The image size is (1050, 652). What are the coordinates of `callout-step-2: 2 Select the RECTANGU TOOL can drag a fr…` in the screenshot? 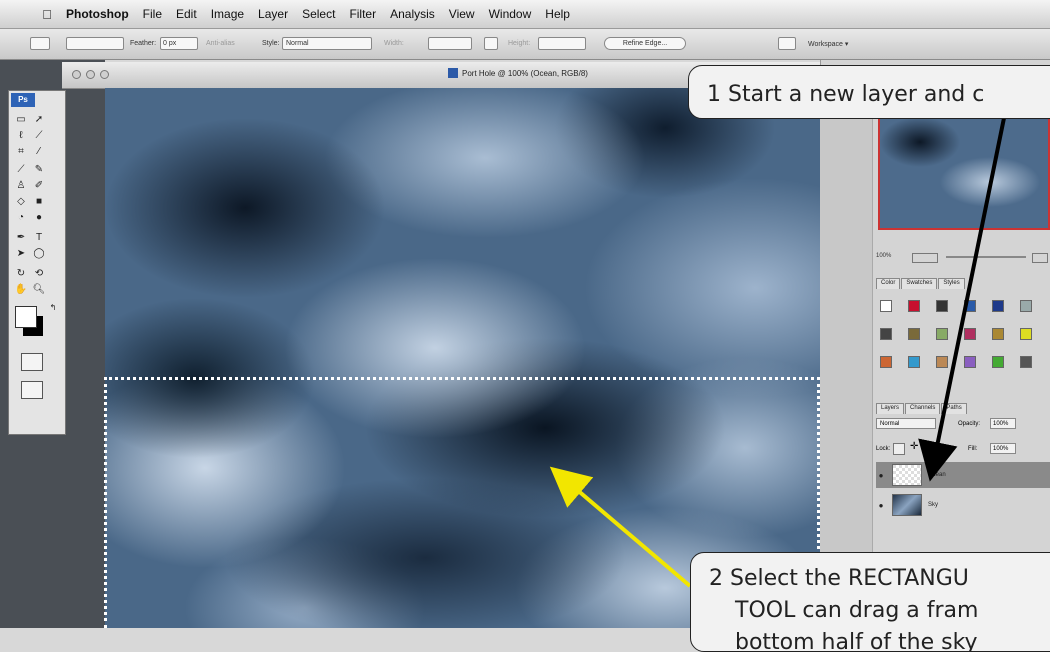 It's located at (870, 602).